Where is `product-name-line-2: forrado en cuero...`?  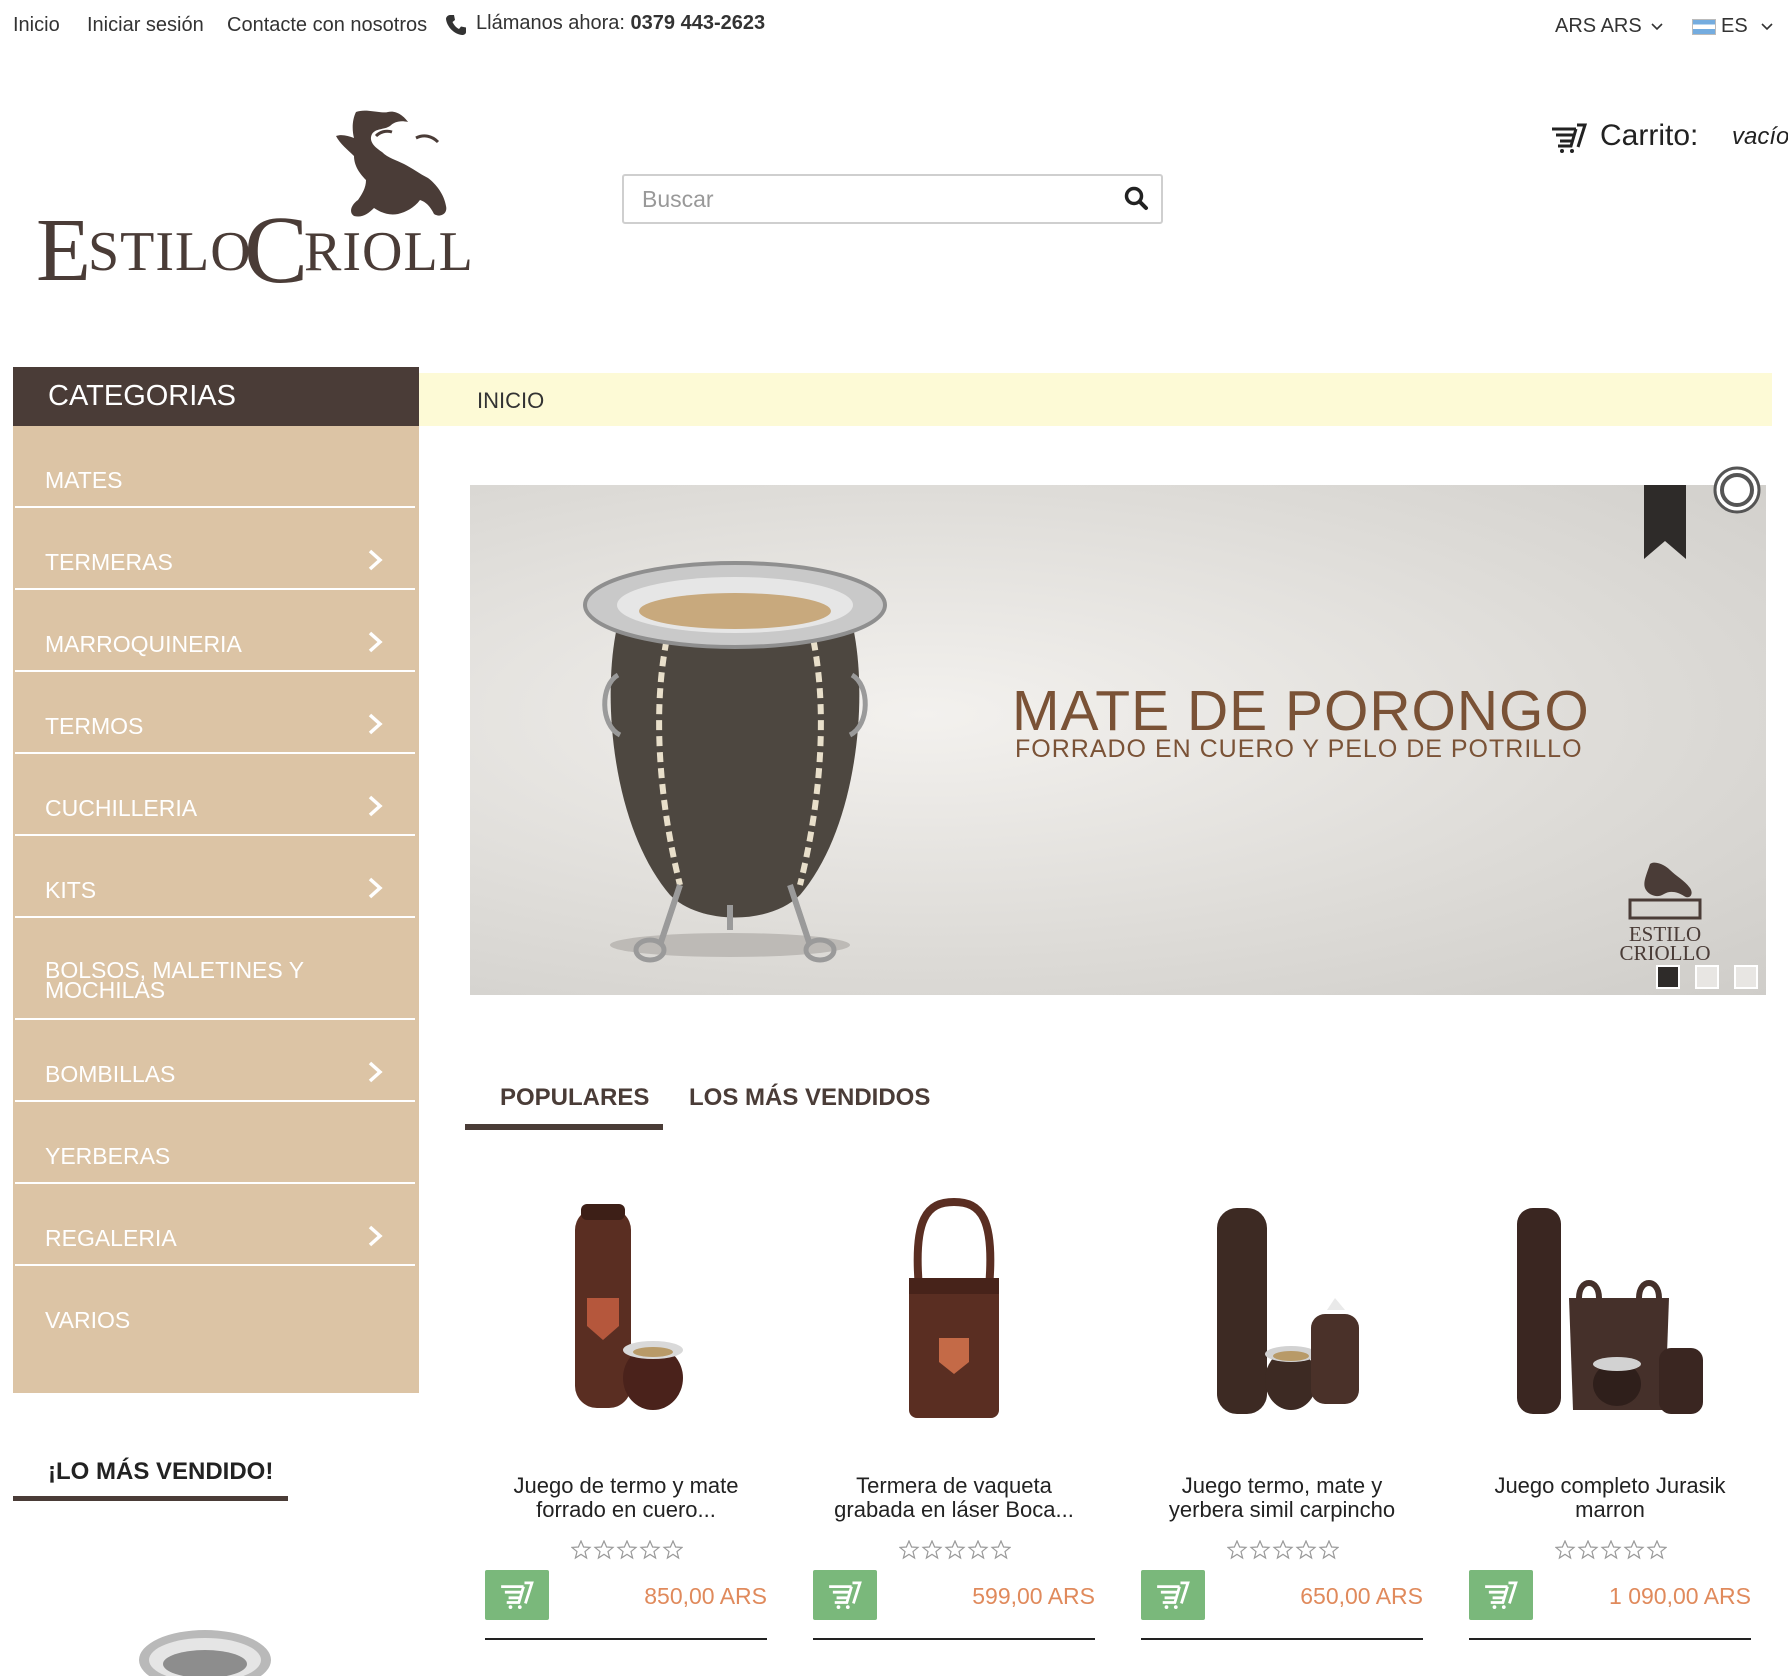
product-name-line-2: forrado en cuero... is located at coordinates (626, 1509).